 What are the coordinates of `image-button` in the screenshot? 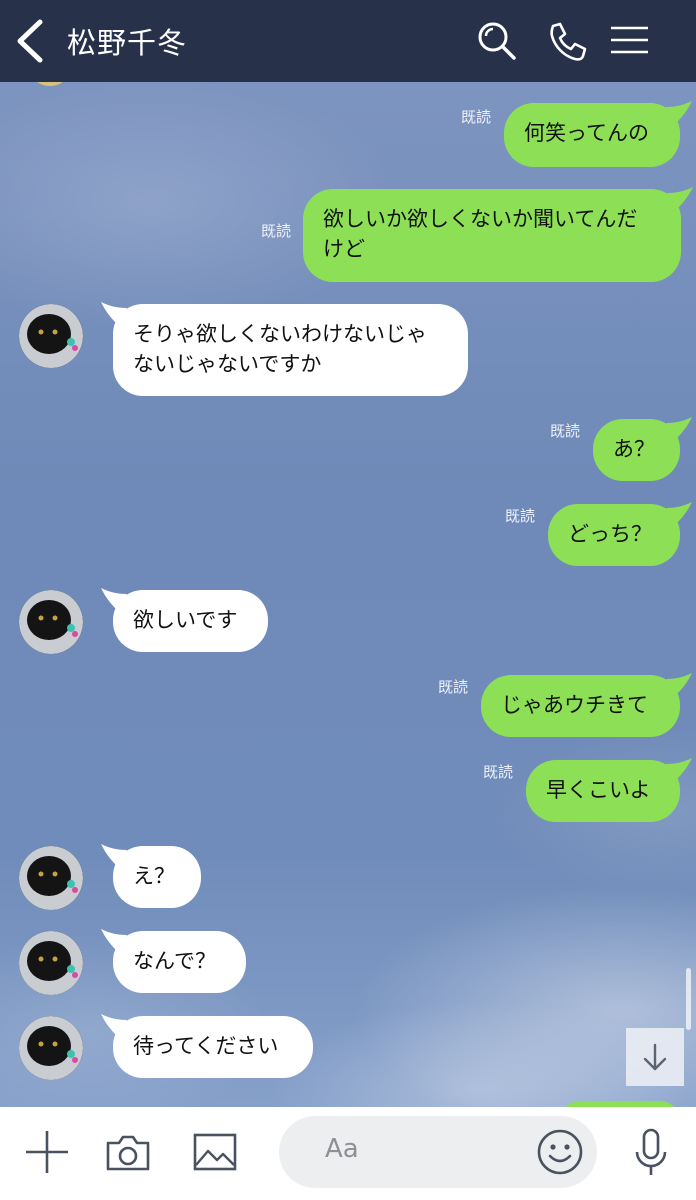 It's located at (215, 1152).